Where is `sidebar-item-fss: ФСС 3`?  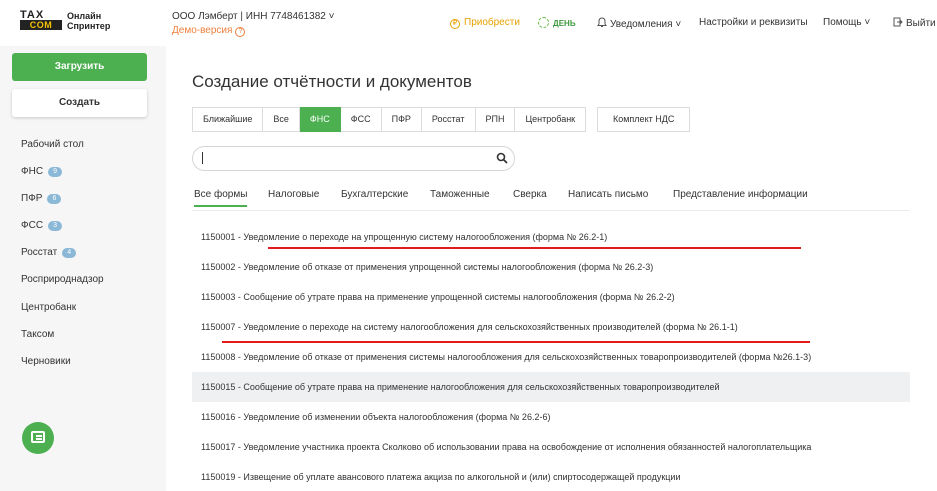
sidebar-item-fss: ФСС 3 is located at coordinates (42, 225).